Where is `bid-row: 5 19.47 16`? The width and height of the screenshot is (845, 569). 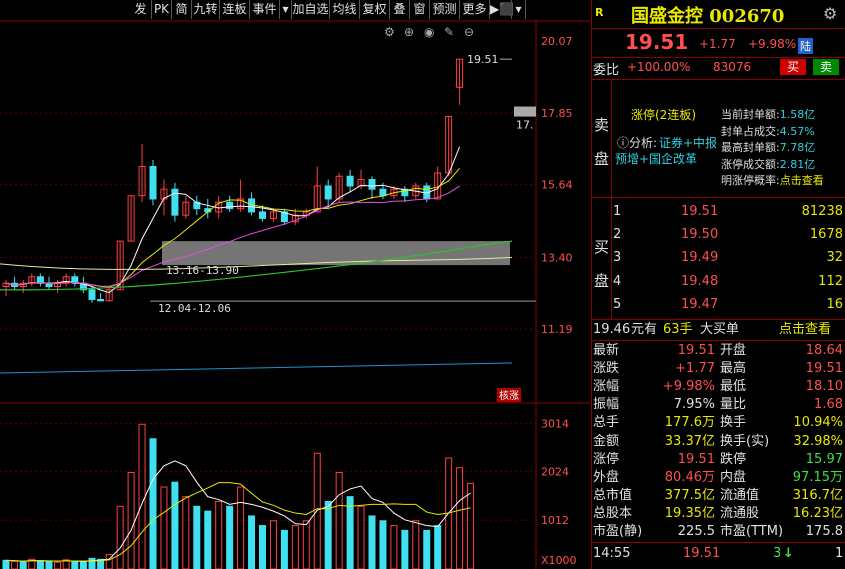
bid-row: 5 19.47 16 is located at coordinates (718, 305).